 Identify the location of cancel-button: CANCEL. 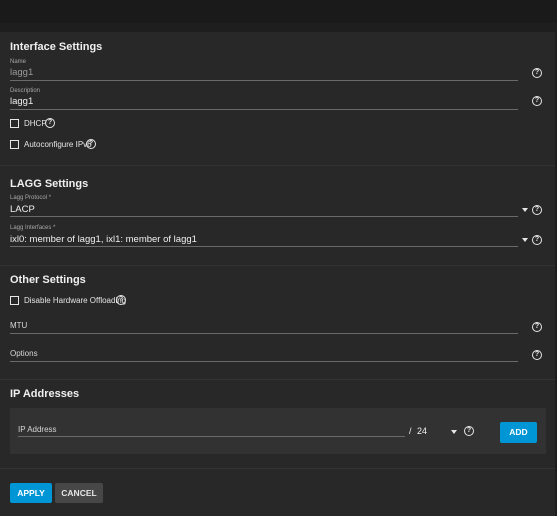
(79, 493).